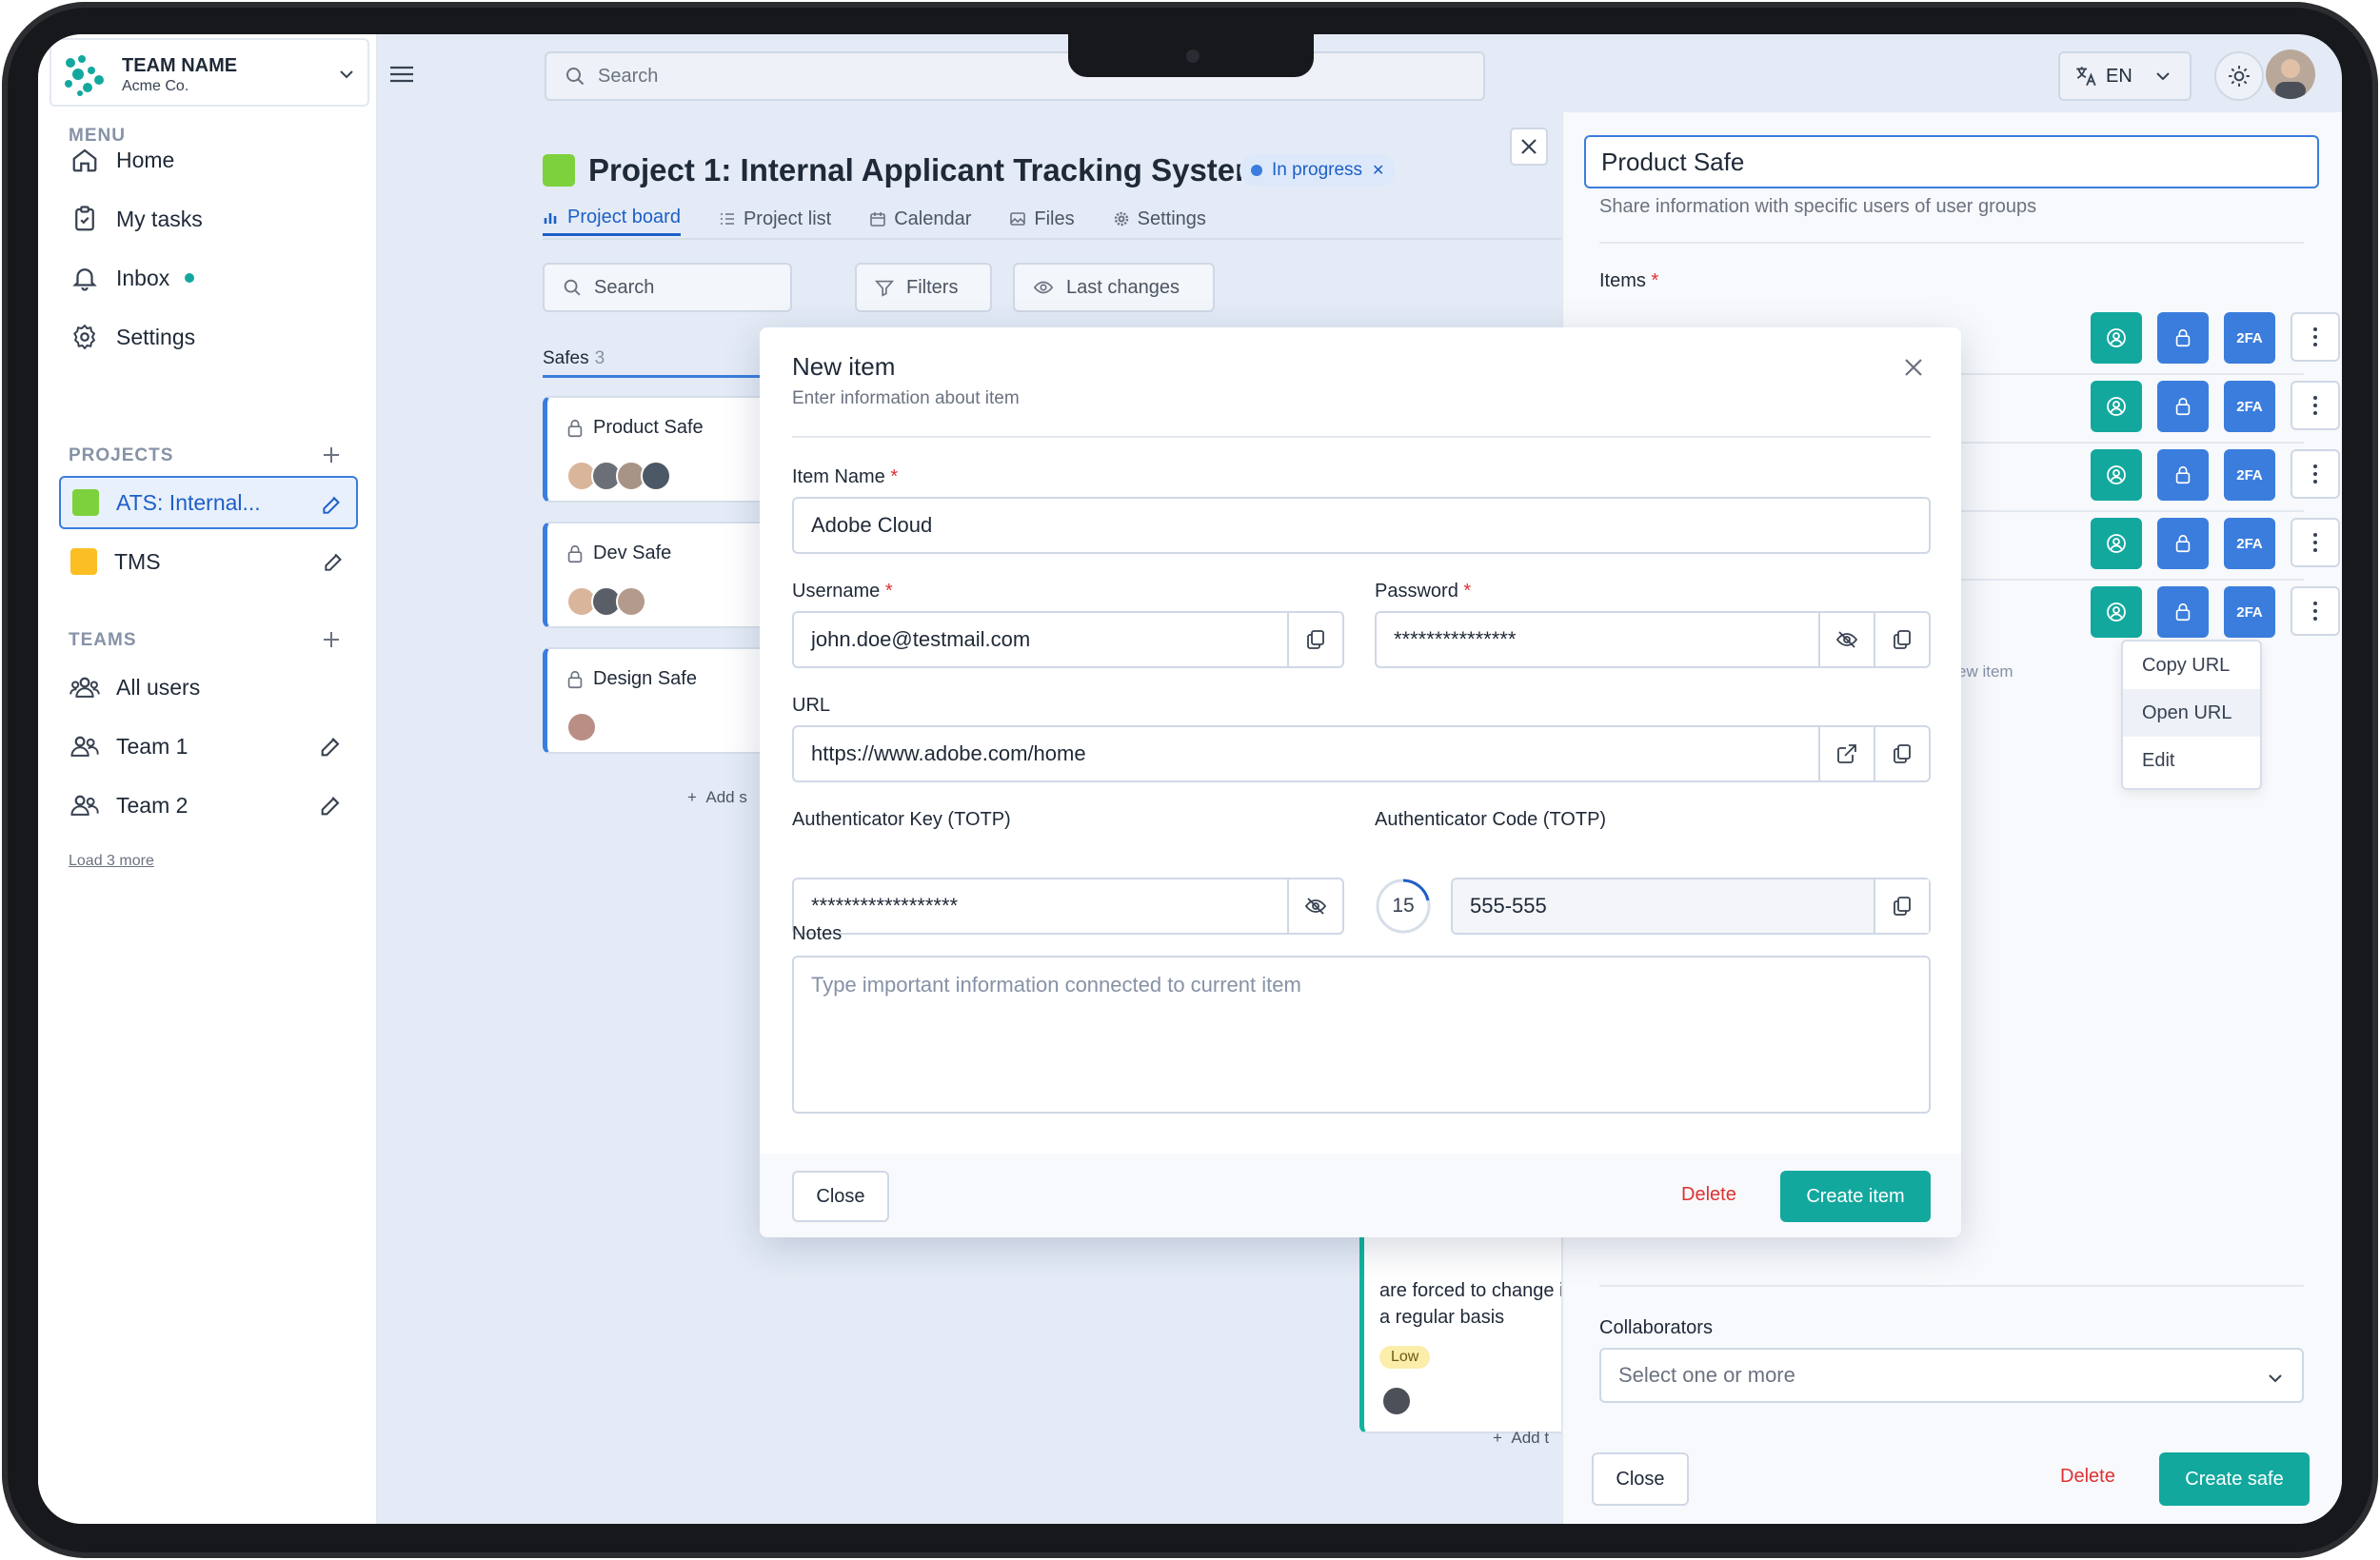  I want to click on team-switcher: TEAM NAME Acme Co., so click(209, 72).